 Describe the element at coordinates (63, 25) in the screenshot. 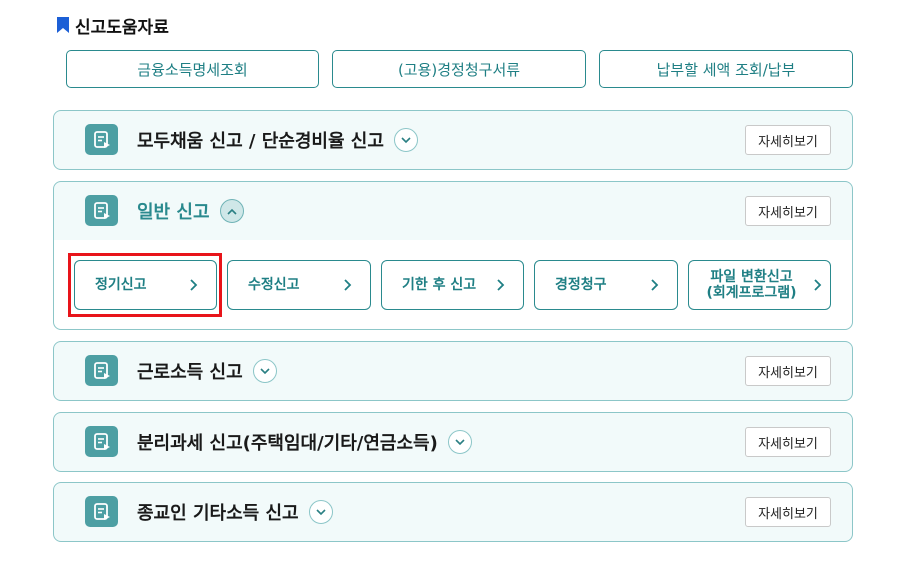

I see `bookmark-icon` at that location.